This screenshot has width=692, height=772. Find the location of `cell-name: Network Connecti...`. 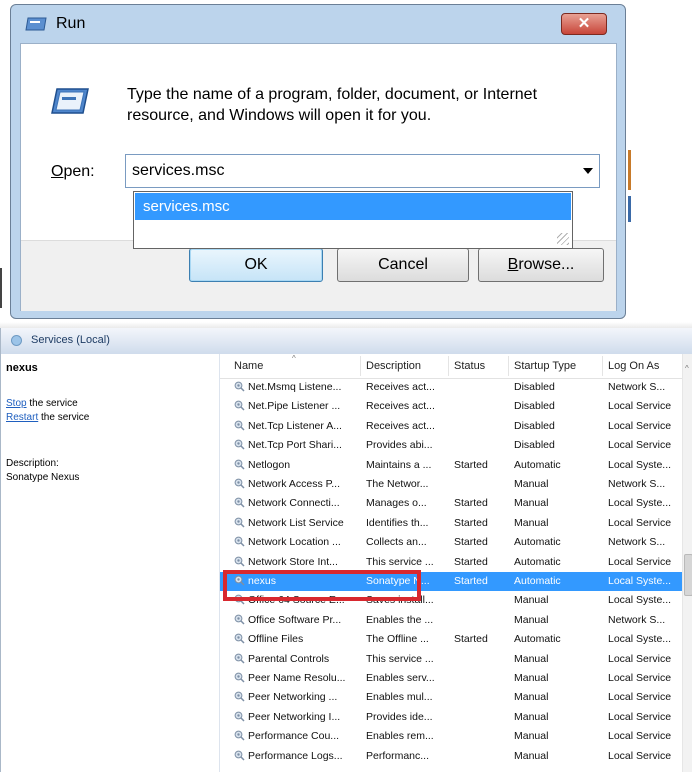

cell-name: Network Connecti... is located at coordinates (294, 503).